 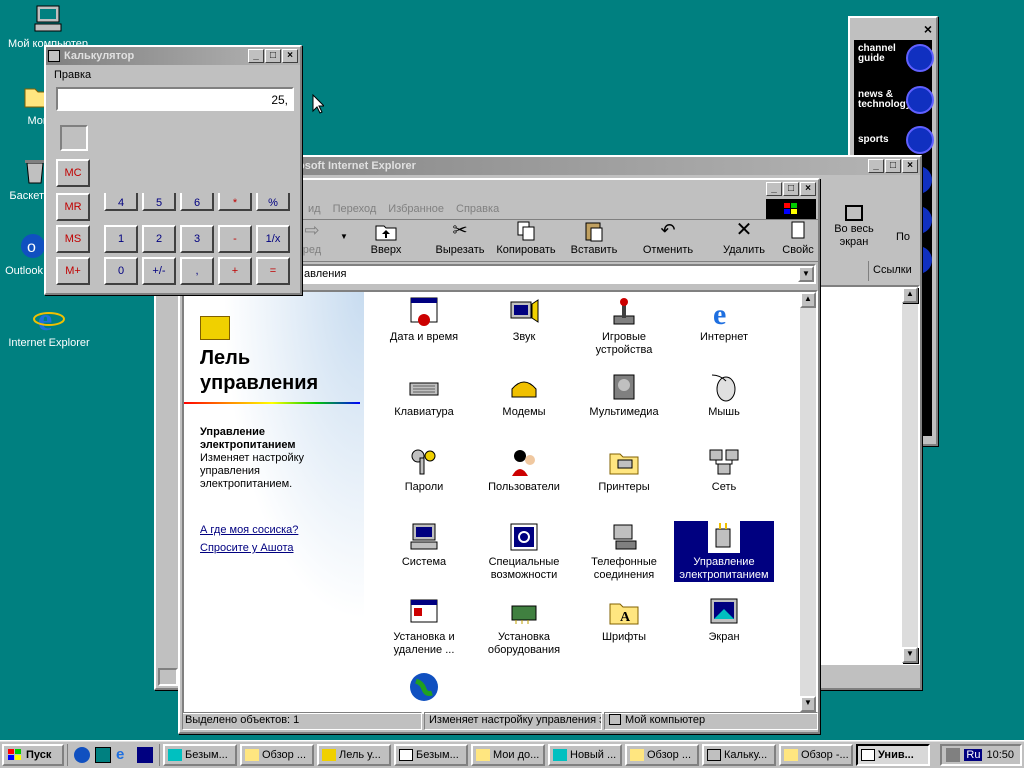 What do you see at coordinates (424, 470) in the screenshot?
I see `cp-item-passwords: Пароли` at bounding box center [424, 470].